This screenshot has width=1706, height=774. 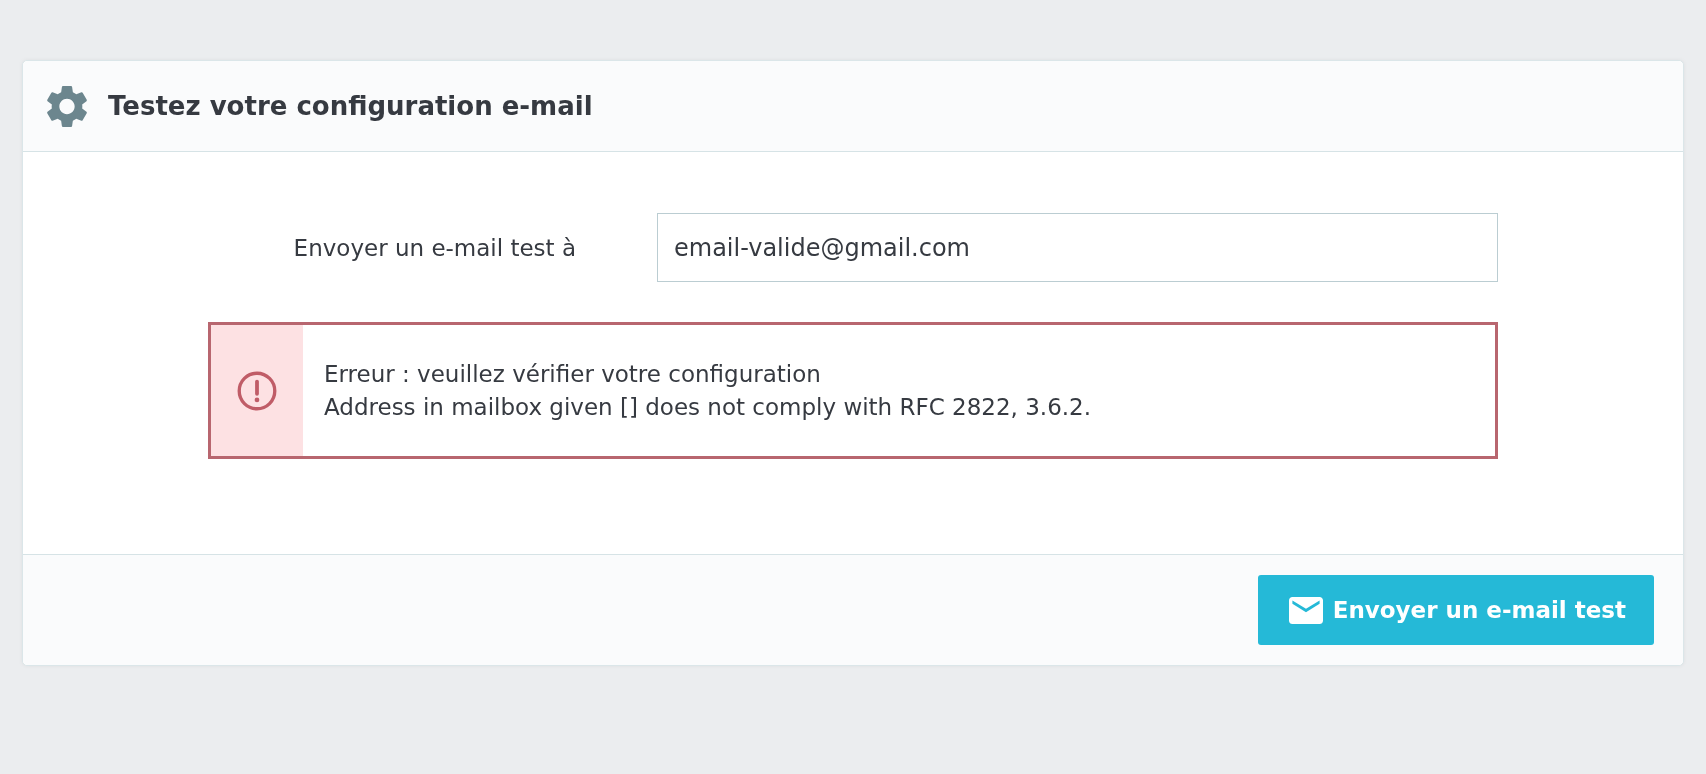 I want to click on alert-title: Erreur : veuillez vérifier votre configuration, so click(x=573, y=374).